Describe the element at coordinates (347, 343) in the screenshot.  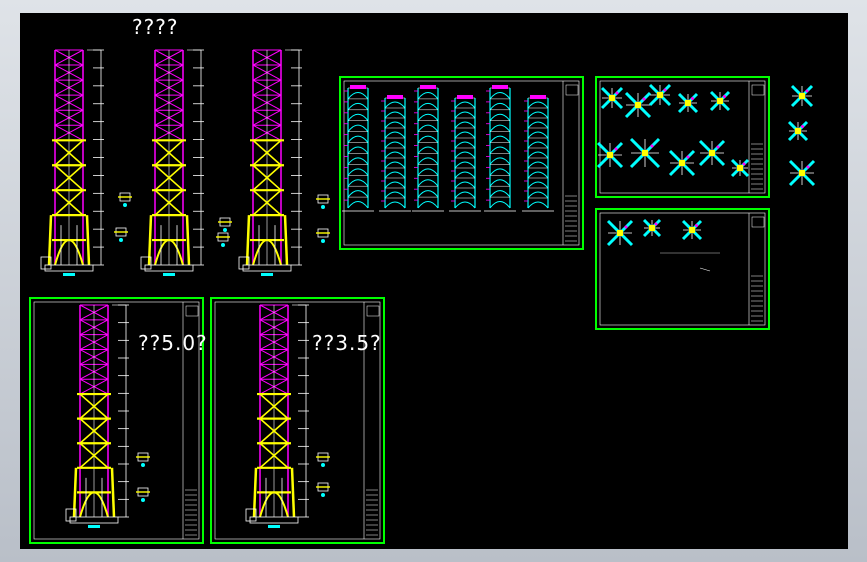
I see `right-panel-title-text: ??3.5?` at that location.